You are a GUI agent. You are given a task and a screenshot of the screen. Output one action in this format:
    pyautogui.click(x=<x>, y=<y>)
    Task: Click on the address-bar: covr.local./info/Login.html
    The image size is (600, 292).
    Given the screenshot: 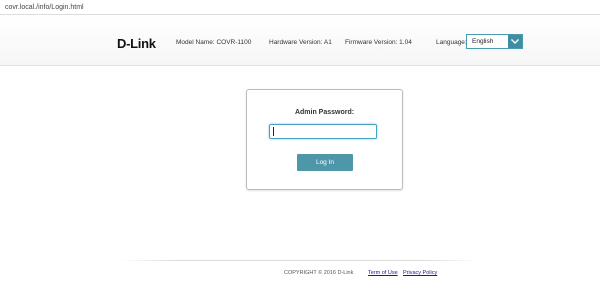 What is the action you would take?
    pyautogui.click(x=300, y=7)
    